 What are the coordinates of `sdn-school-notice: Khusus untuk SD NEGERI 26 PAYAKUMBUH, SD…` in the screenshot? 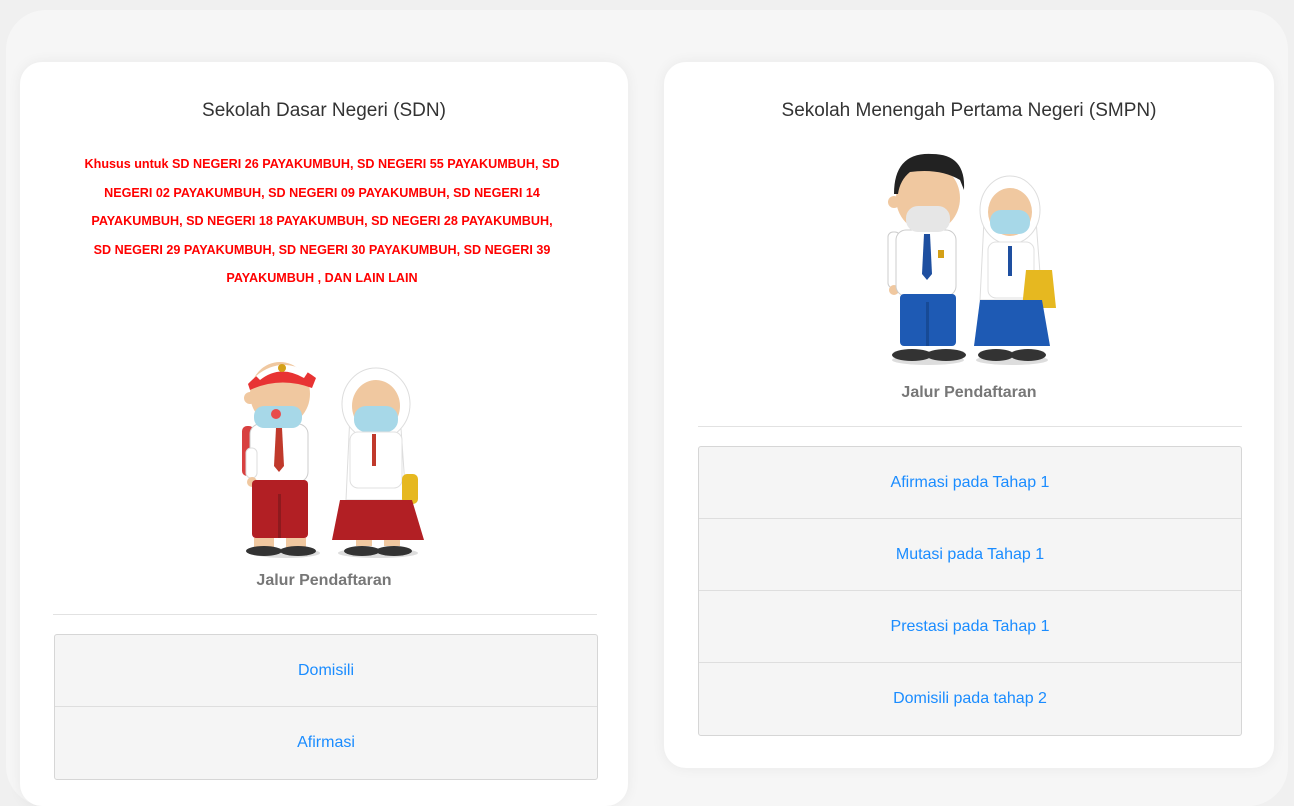 It's located at (322, 221).